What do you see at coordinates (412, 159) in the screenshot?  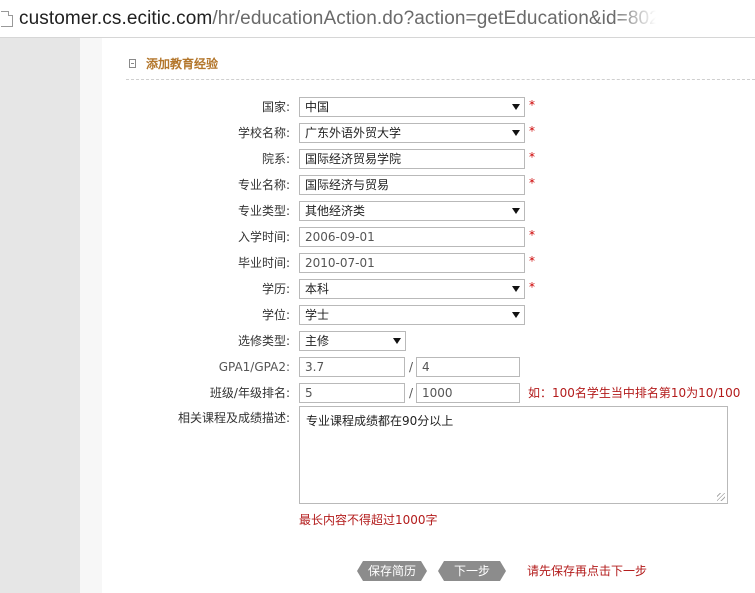 I see `department-input: 国际经济贸易学院` at bounding box center [412, 159].